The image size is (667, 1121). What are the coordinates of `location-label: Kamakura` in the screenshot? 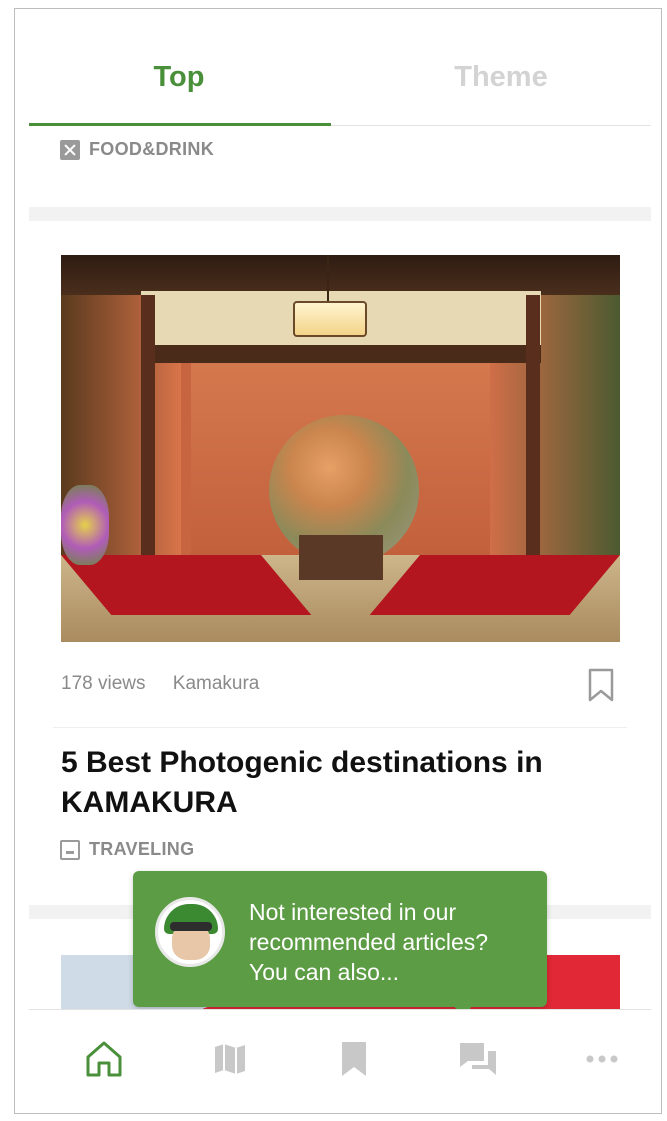 It's located at (216, 683).